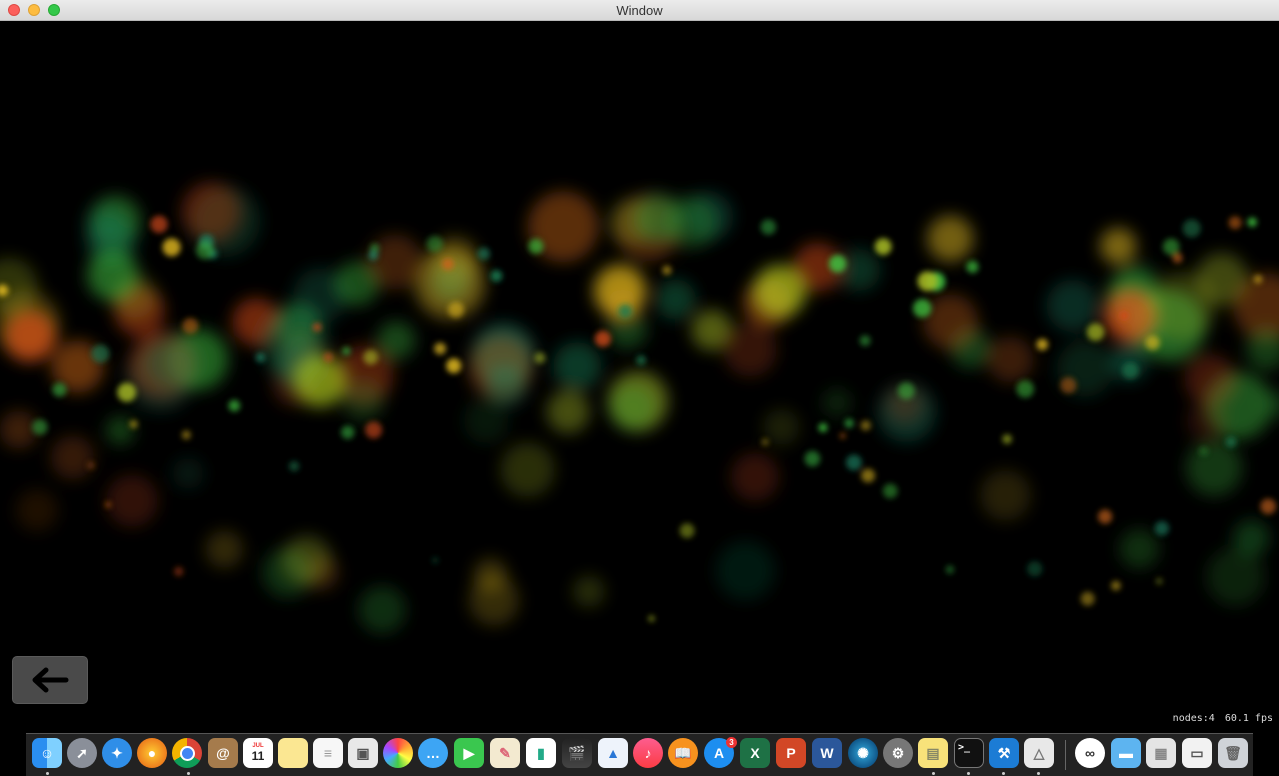 The height and width of the screenshot is (776, 1279). I want to click on ibooks-icon: 📖, so click(683, 753).